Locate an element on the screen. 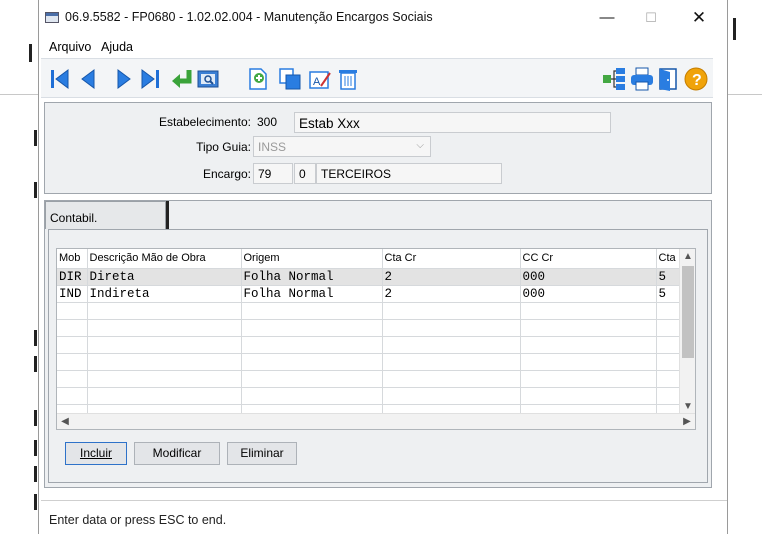 The height and width of the screenshot is (534, 762). maximize-button: ☐ is located at coordinates (651, 19).